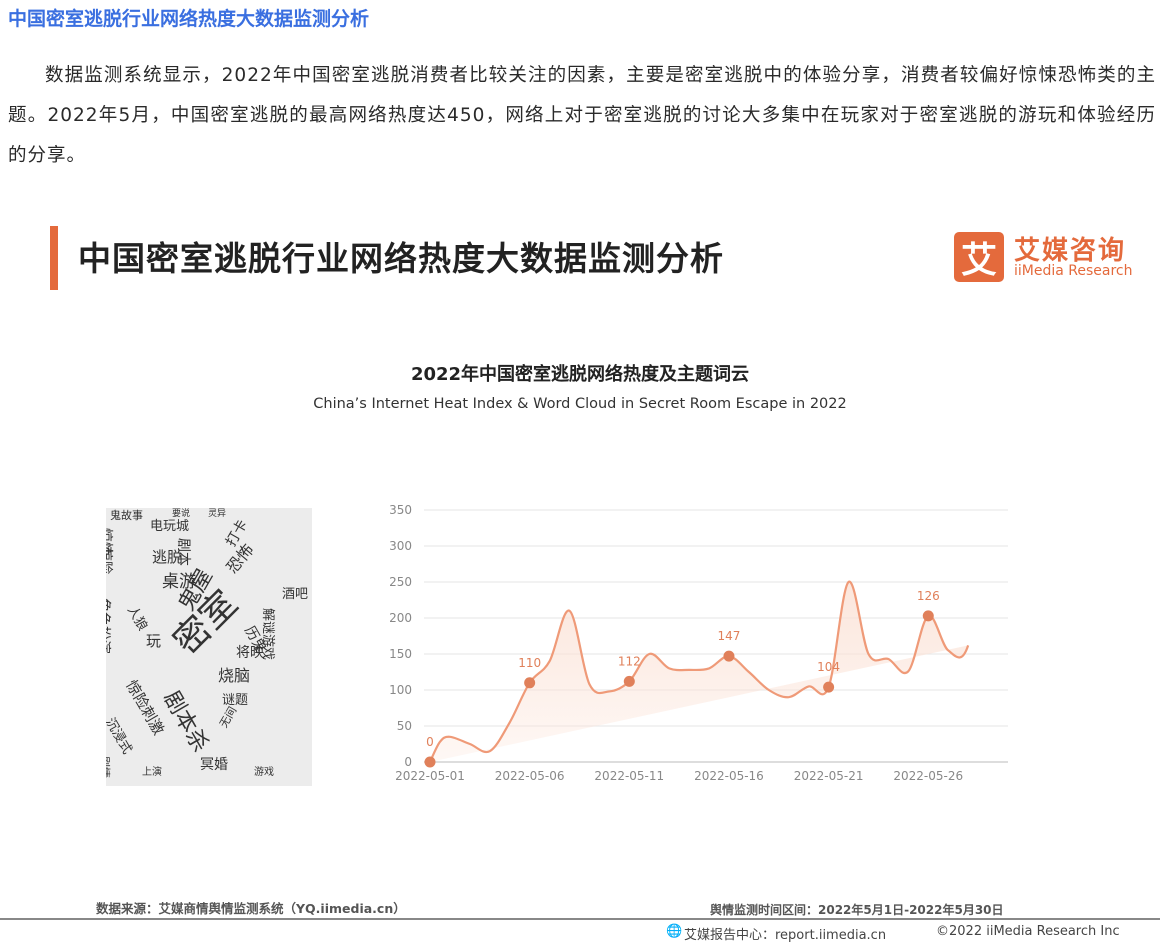  I want to click on footer-copyright: ©2022 iiMedia Research Inc, so click(1028, 931).